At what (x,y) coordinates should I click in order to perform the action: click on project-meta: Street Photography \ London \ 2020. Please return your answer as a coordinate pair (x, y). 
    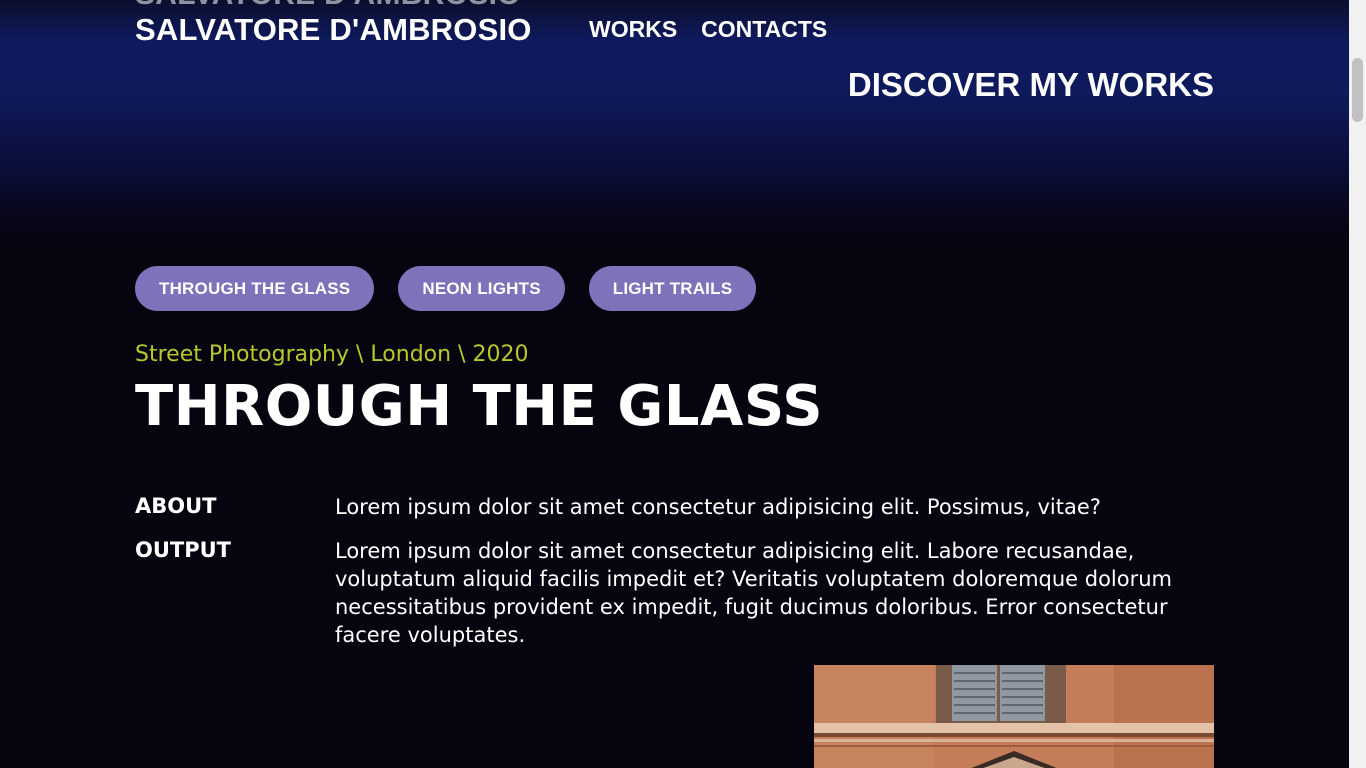
    Looking at the image, I should click on (332, 354).